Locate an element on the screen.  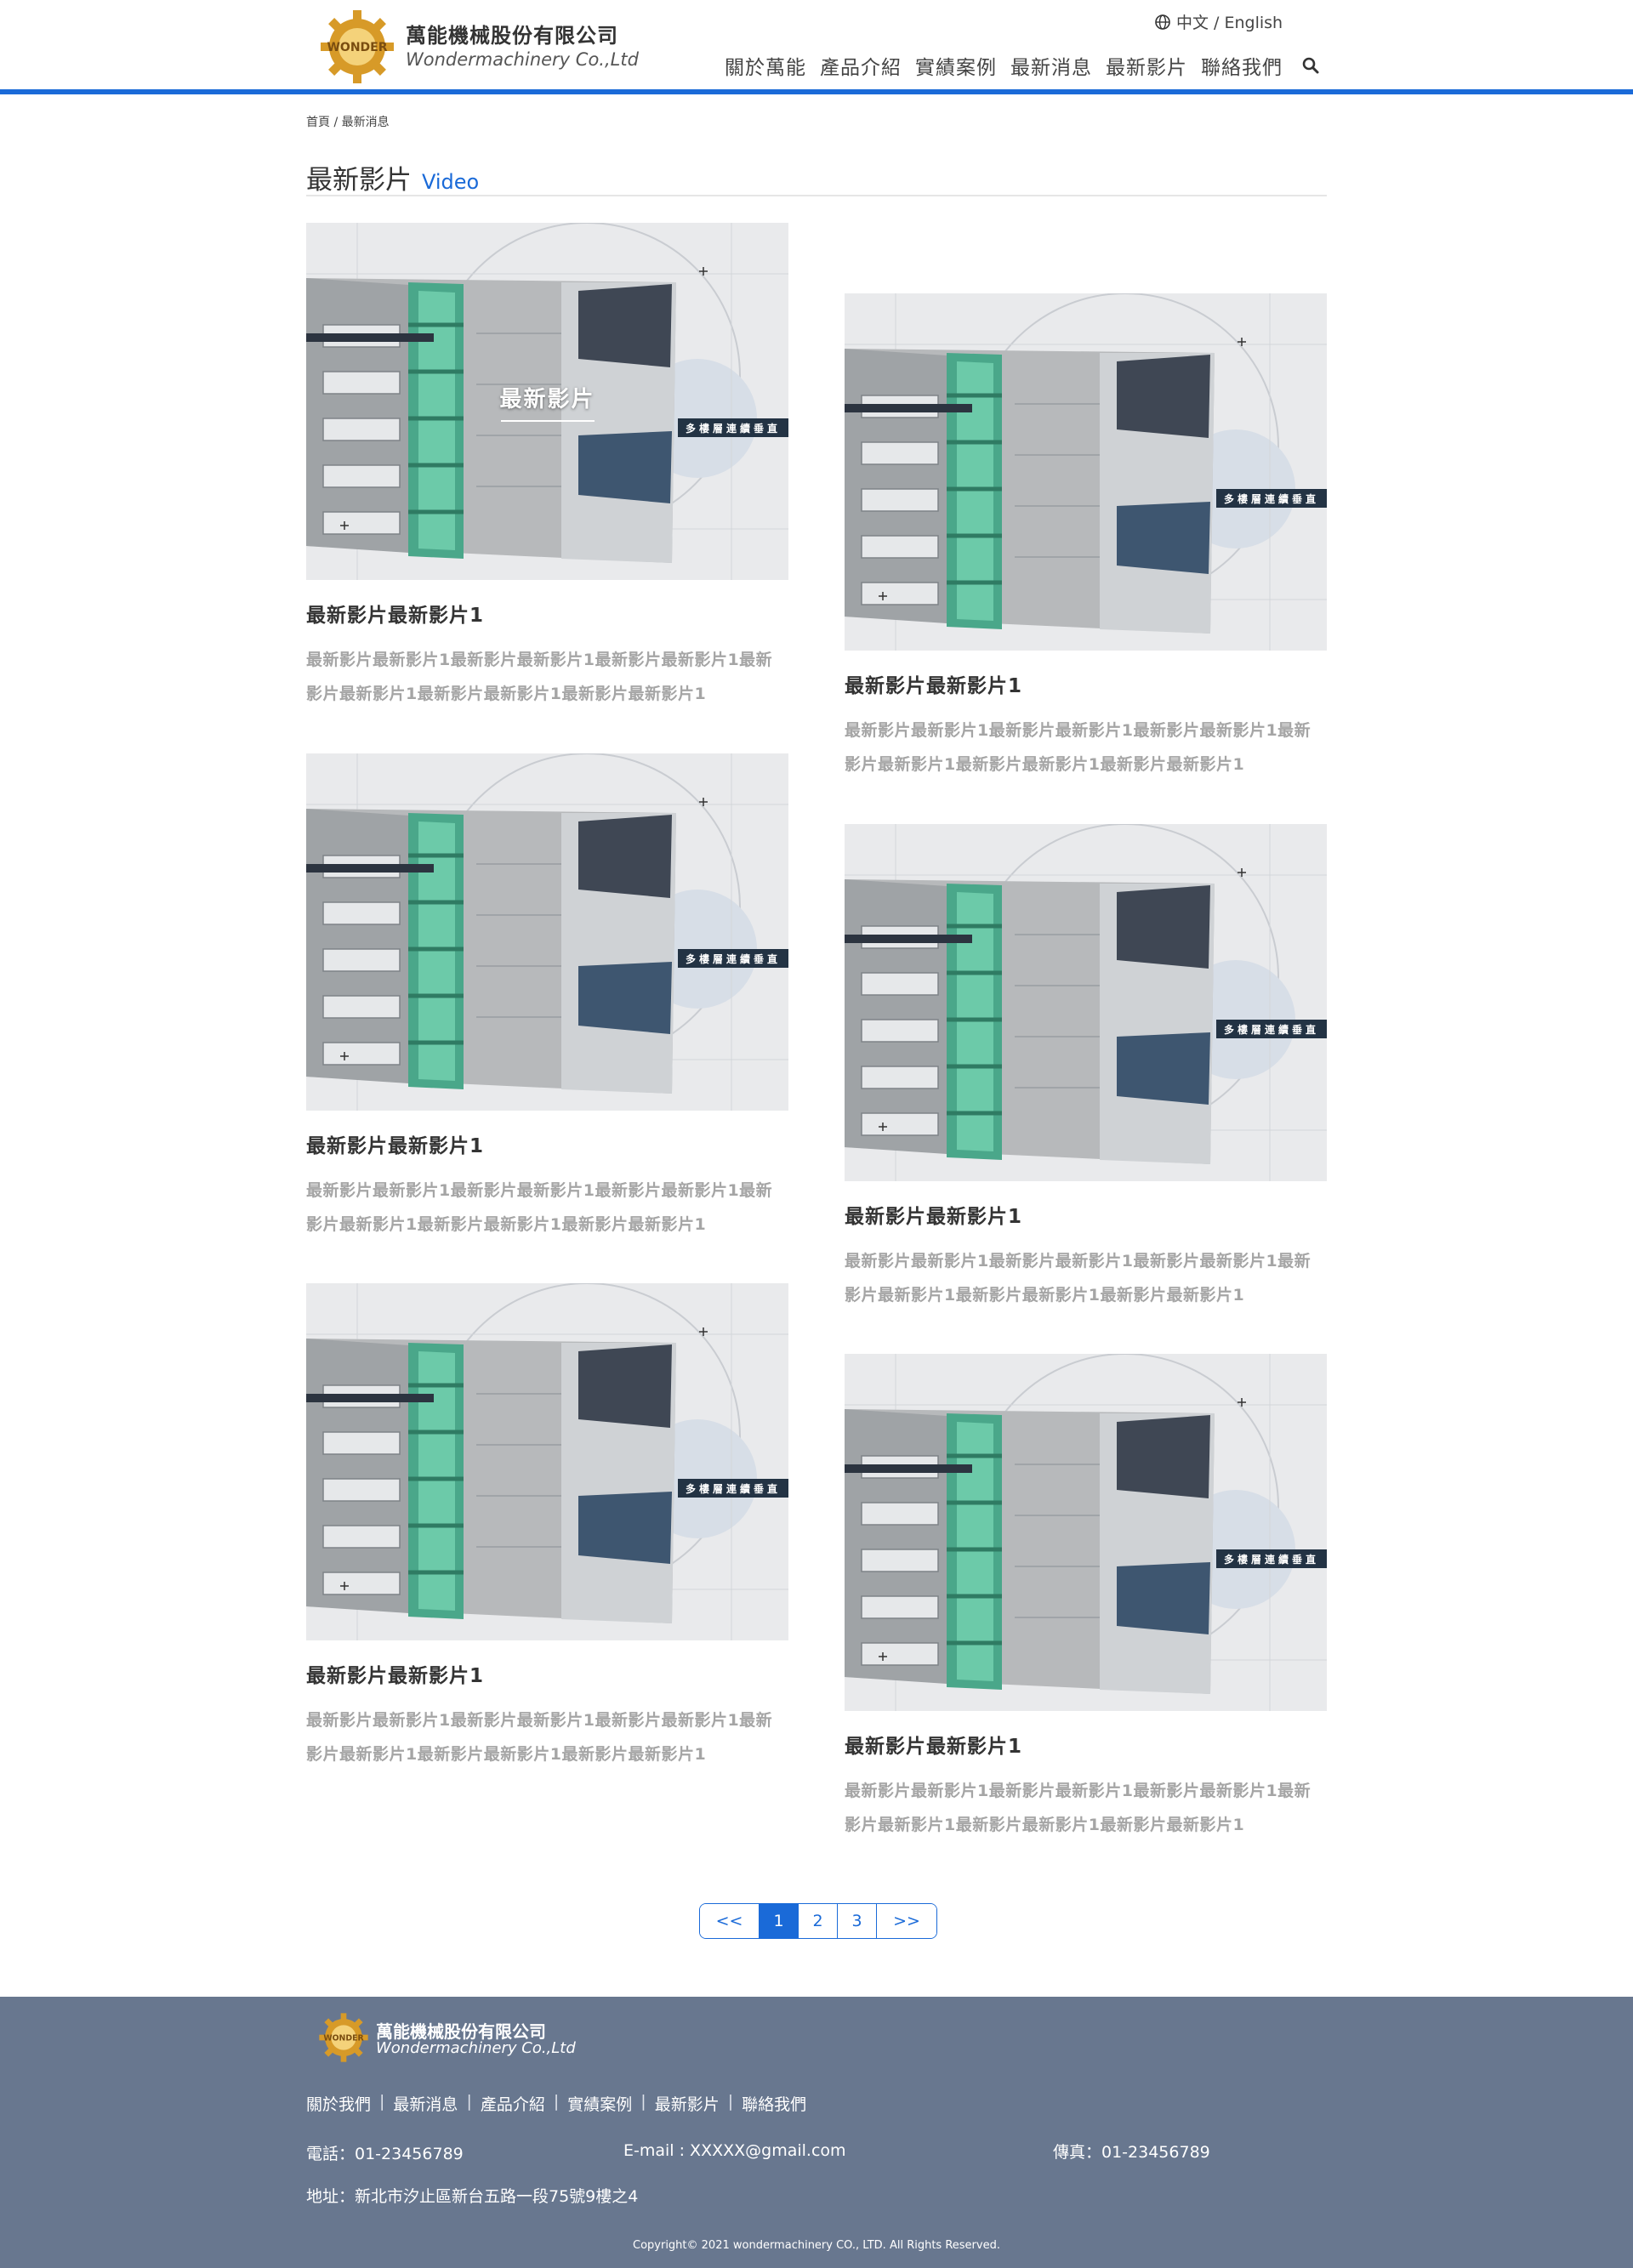
language-label: 中文 / English is located at coordinates (1229, 21).